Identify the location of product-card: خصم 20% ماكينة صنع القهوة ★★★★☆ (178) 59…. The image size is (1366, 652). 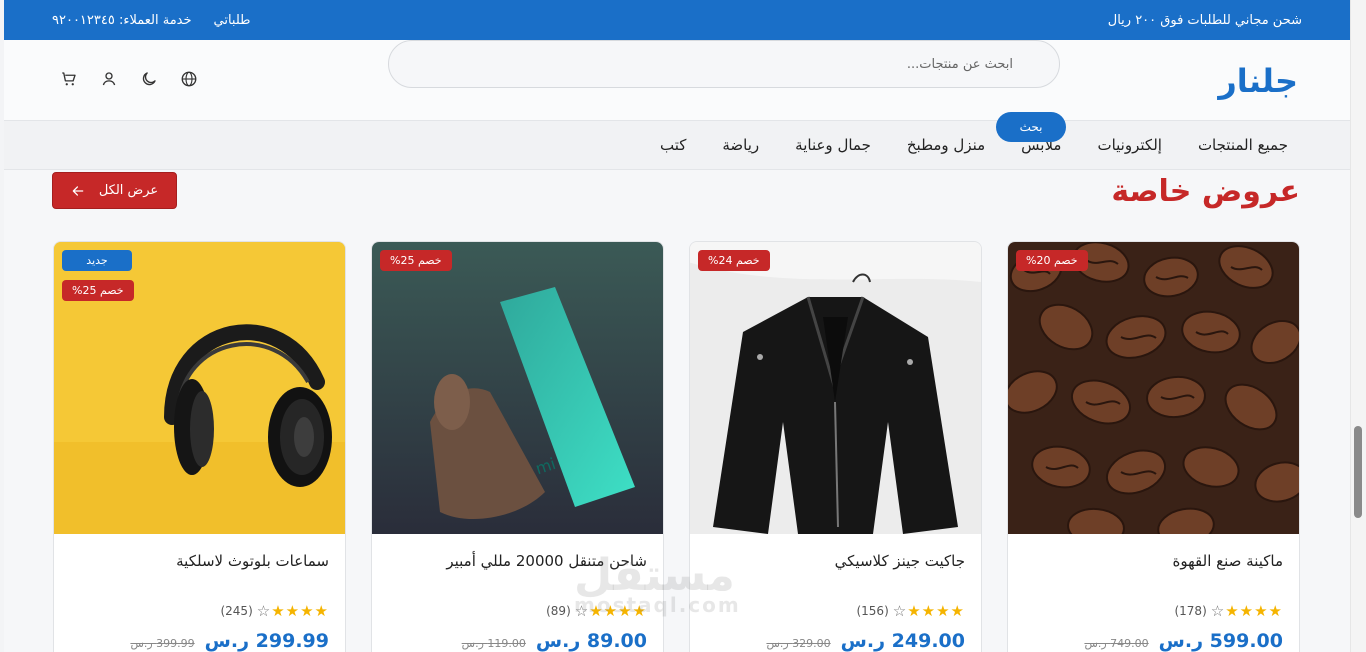
(1153, 446).